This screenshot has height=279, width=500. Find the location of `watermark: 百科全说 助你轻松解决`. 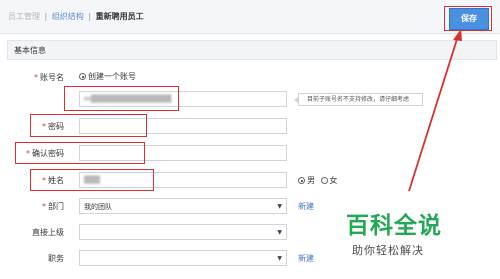

watermark: 百科全说 助你轻松解决 is located at coordinates (394, 232).